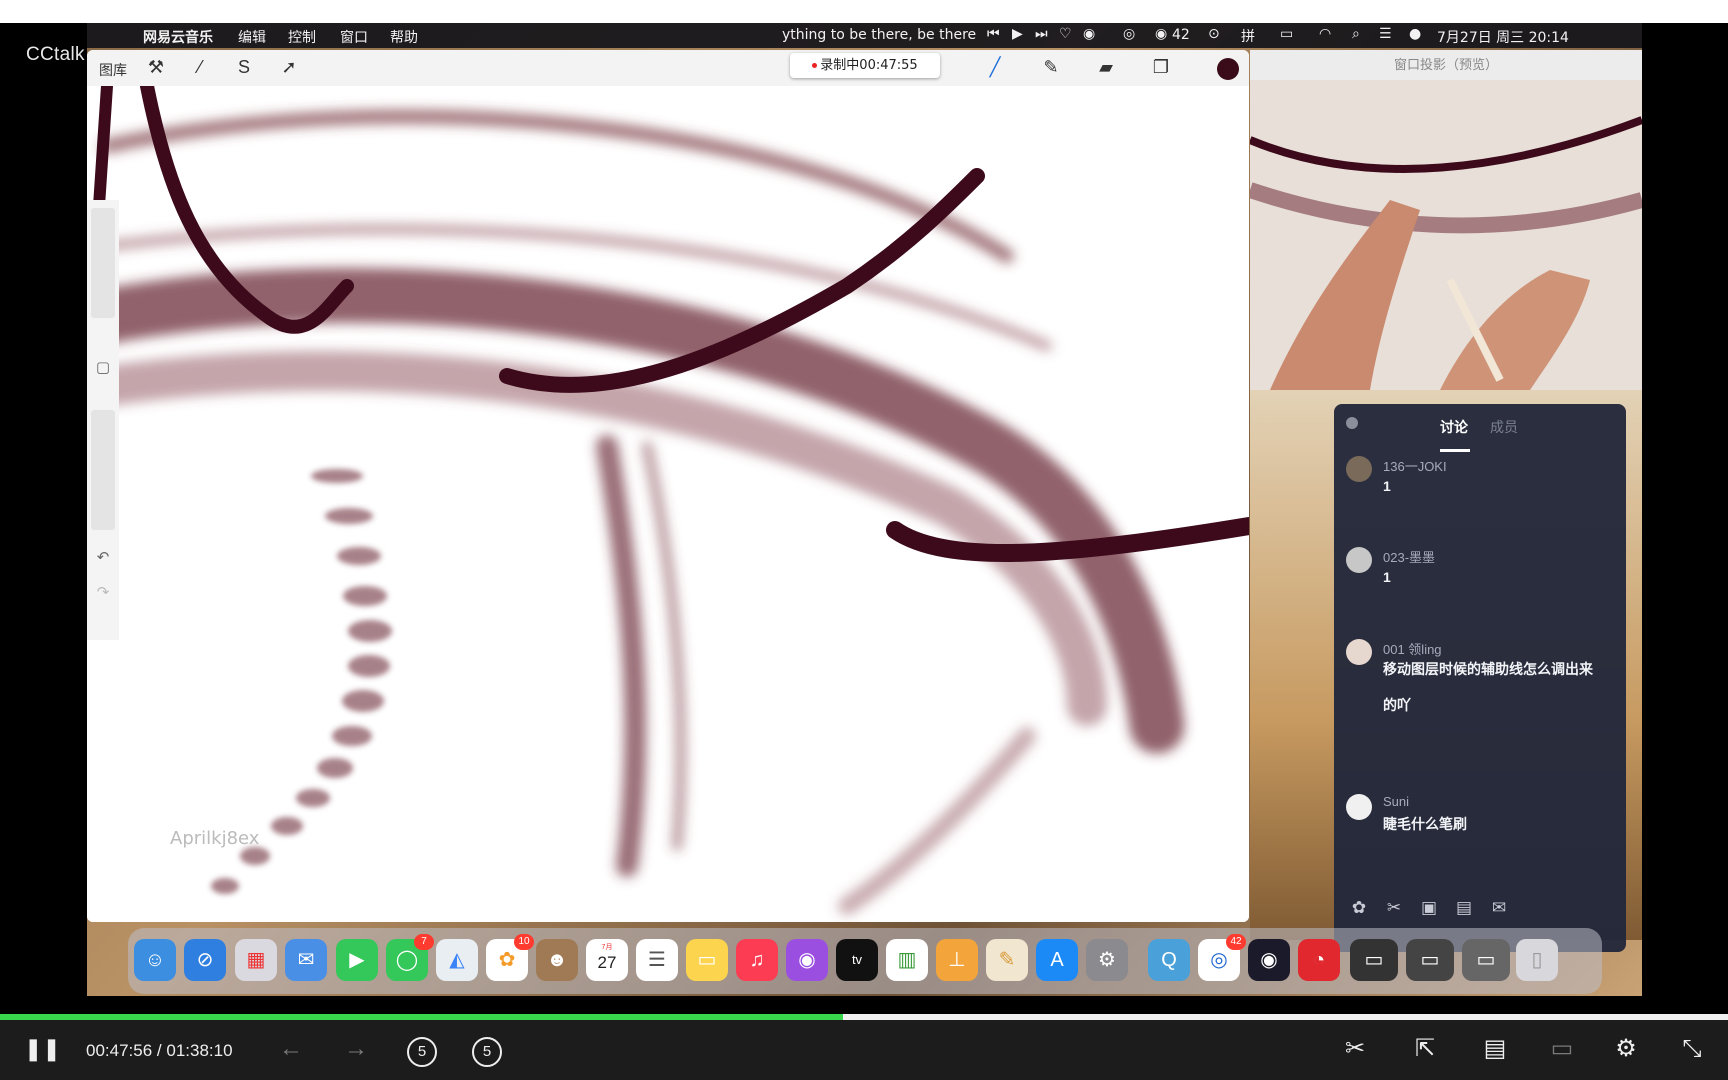  Describe the element at coordinates (156, 68) in the screenshot. I see `wrench-icon: ⚒` at that location.